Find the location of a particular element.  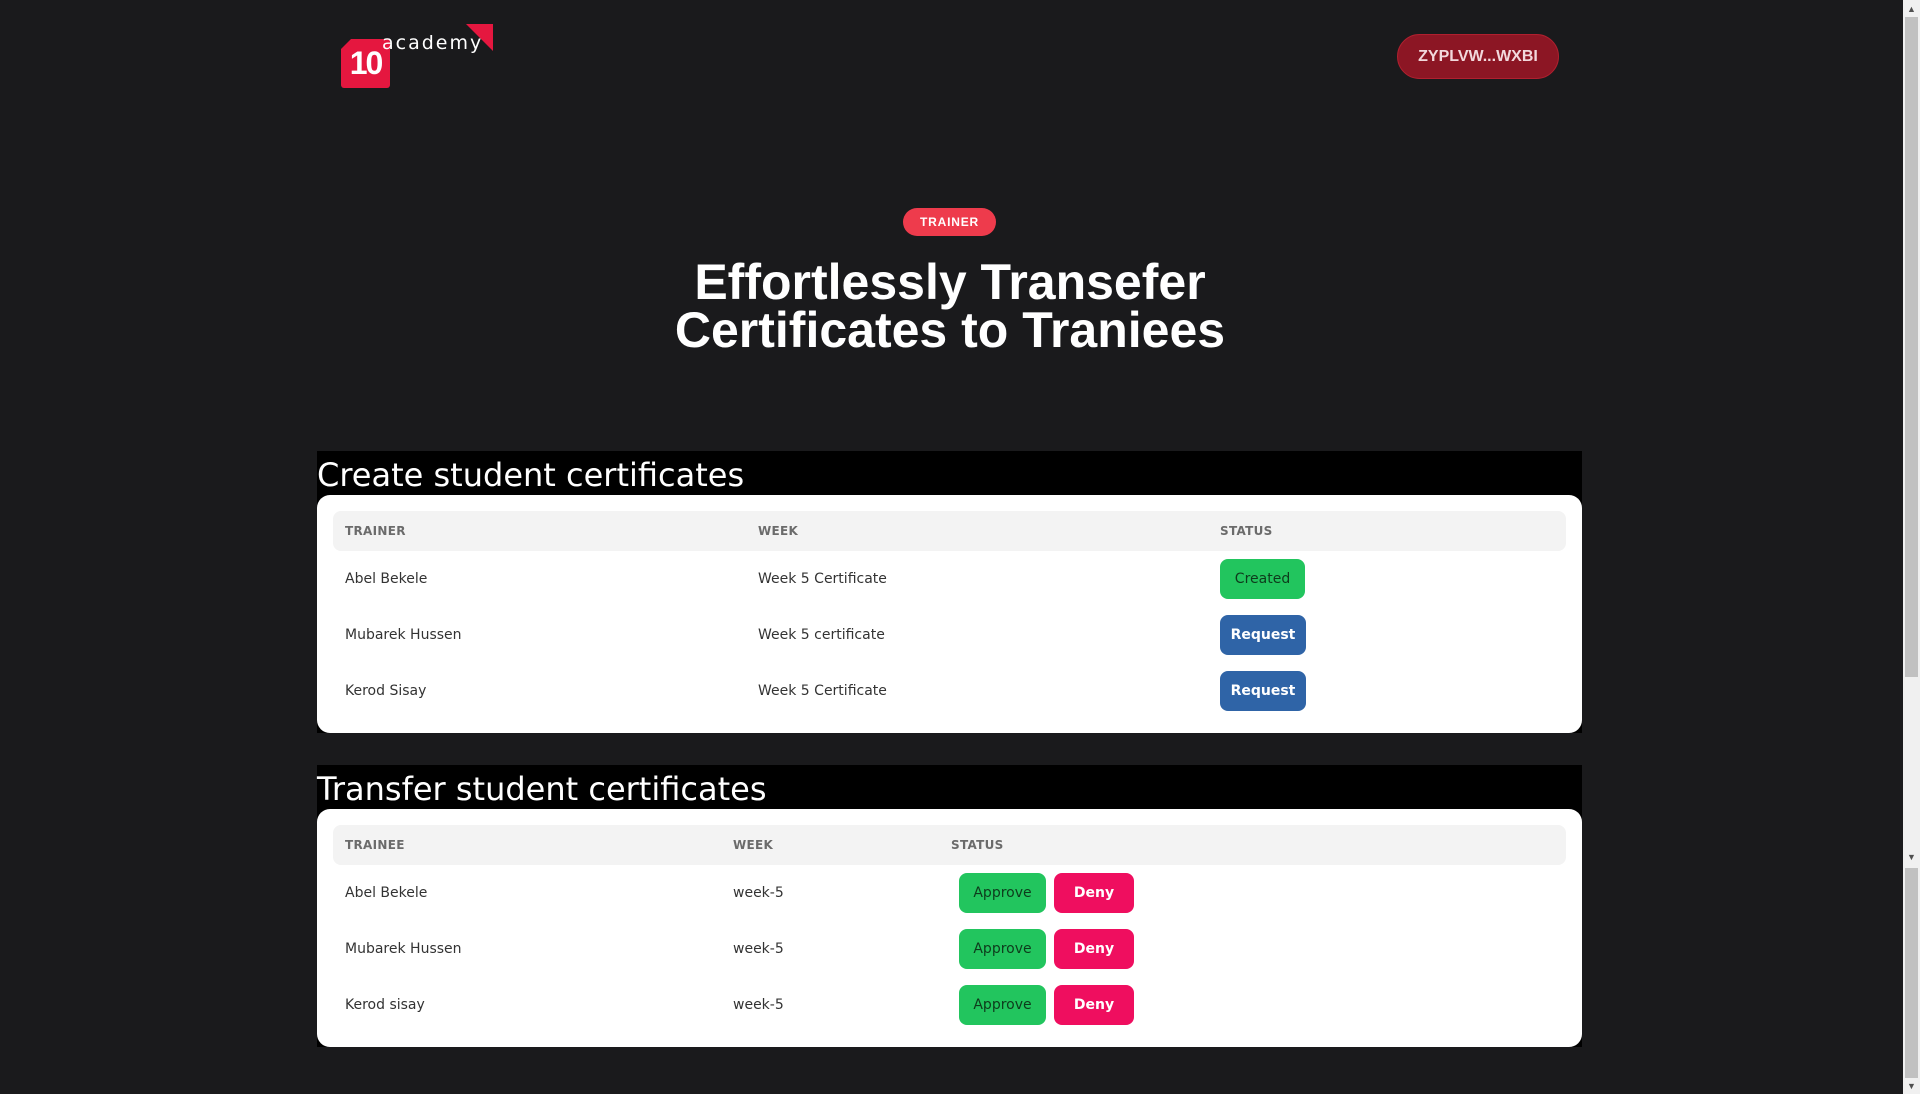

logo-number: 10 is located at coordinates (366, 63).